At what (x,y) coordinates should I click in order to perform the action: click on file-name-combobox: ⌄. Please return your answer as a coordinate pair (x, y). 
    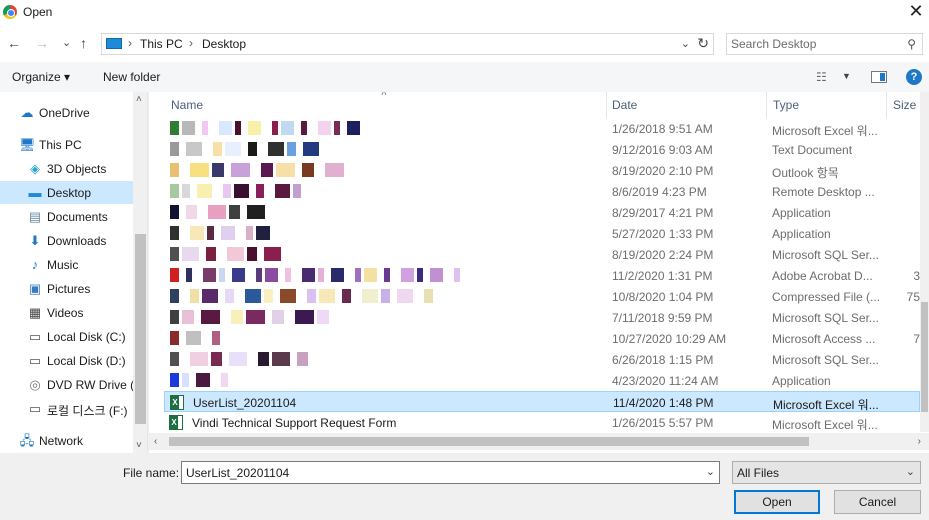
    Looking at the image, I should click on (450, 472).